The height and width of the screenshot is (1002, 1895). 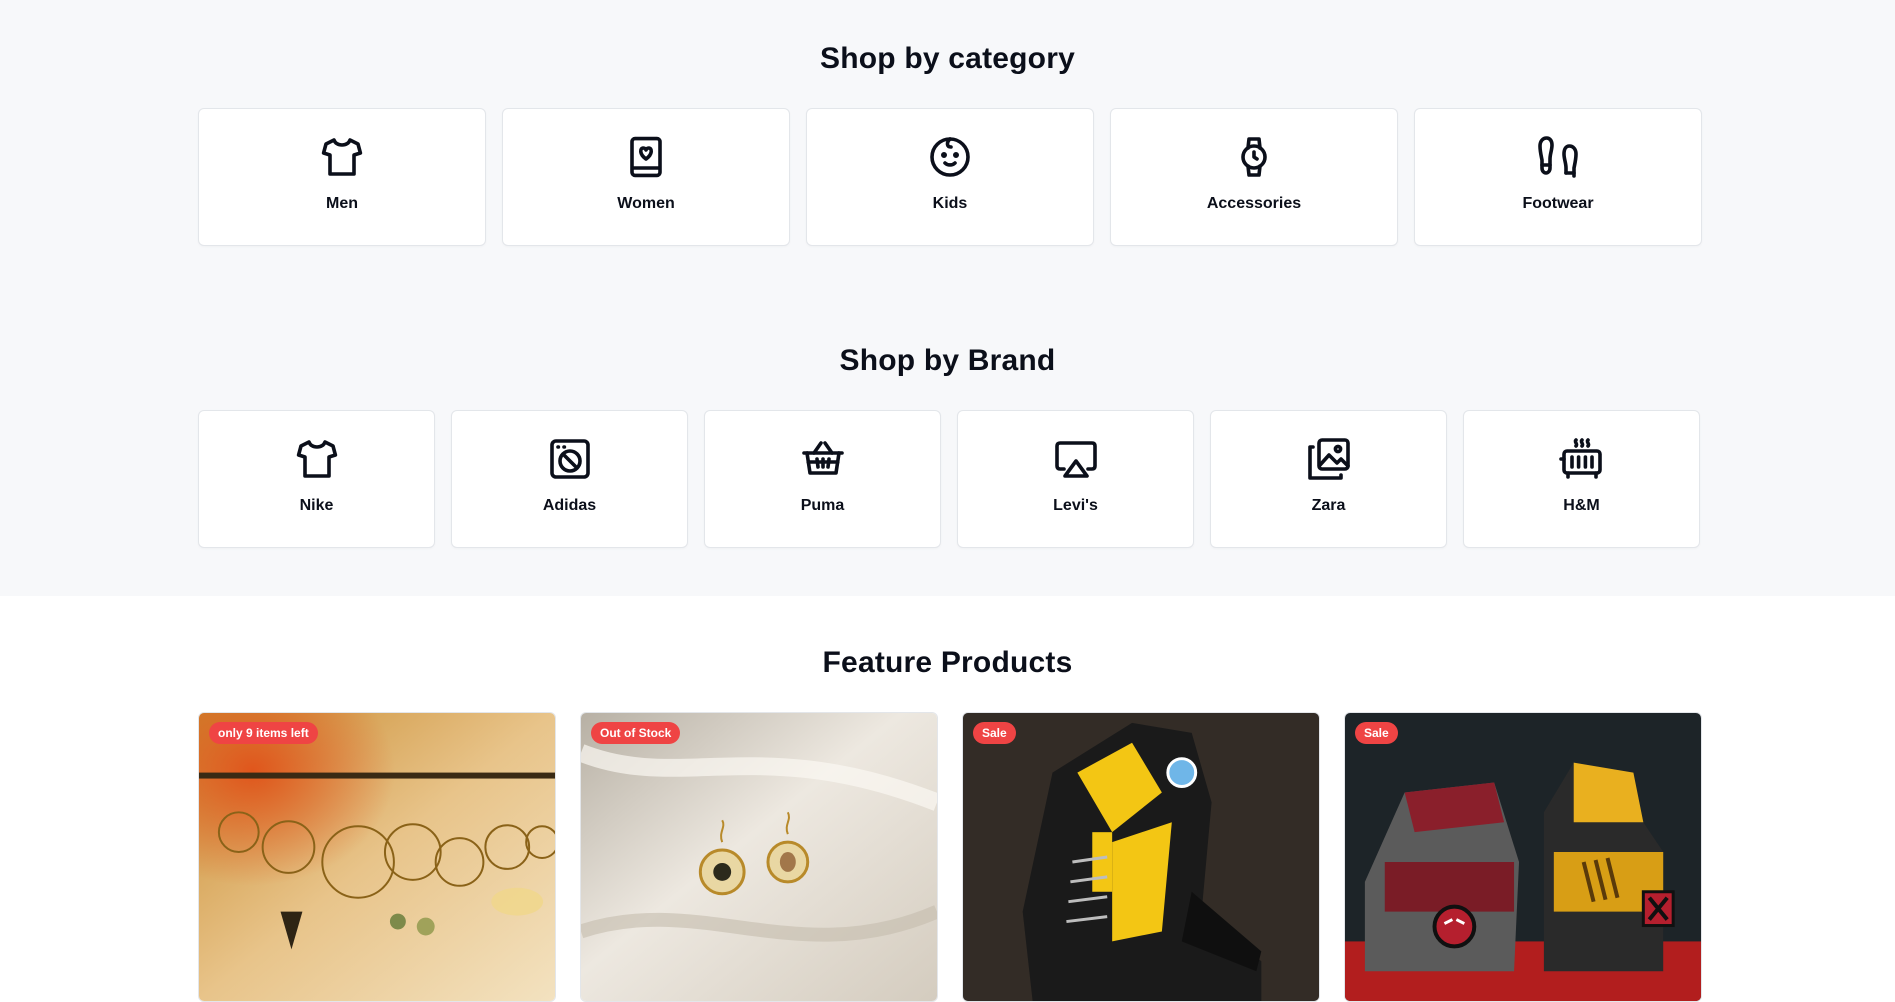 I want to click on stock-badge: only 9 items left, so click(x=263, y=733).